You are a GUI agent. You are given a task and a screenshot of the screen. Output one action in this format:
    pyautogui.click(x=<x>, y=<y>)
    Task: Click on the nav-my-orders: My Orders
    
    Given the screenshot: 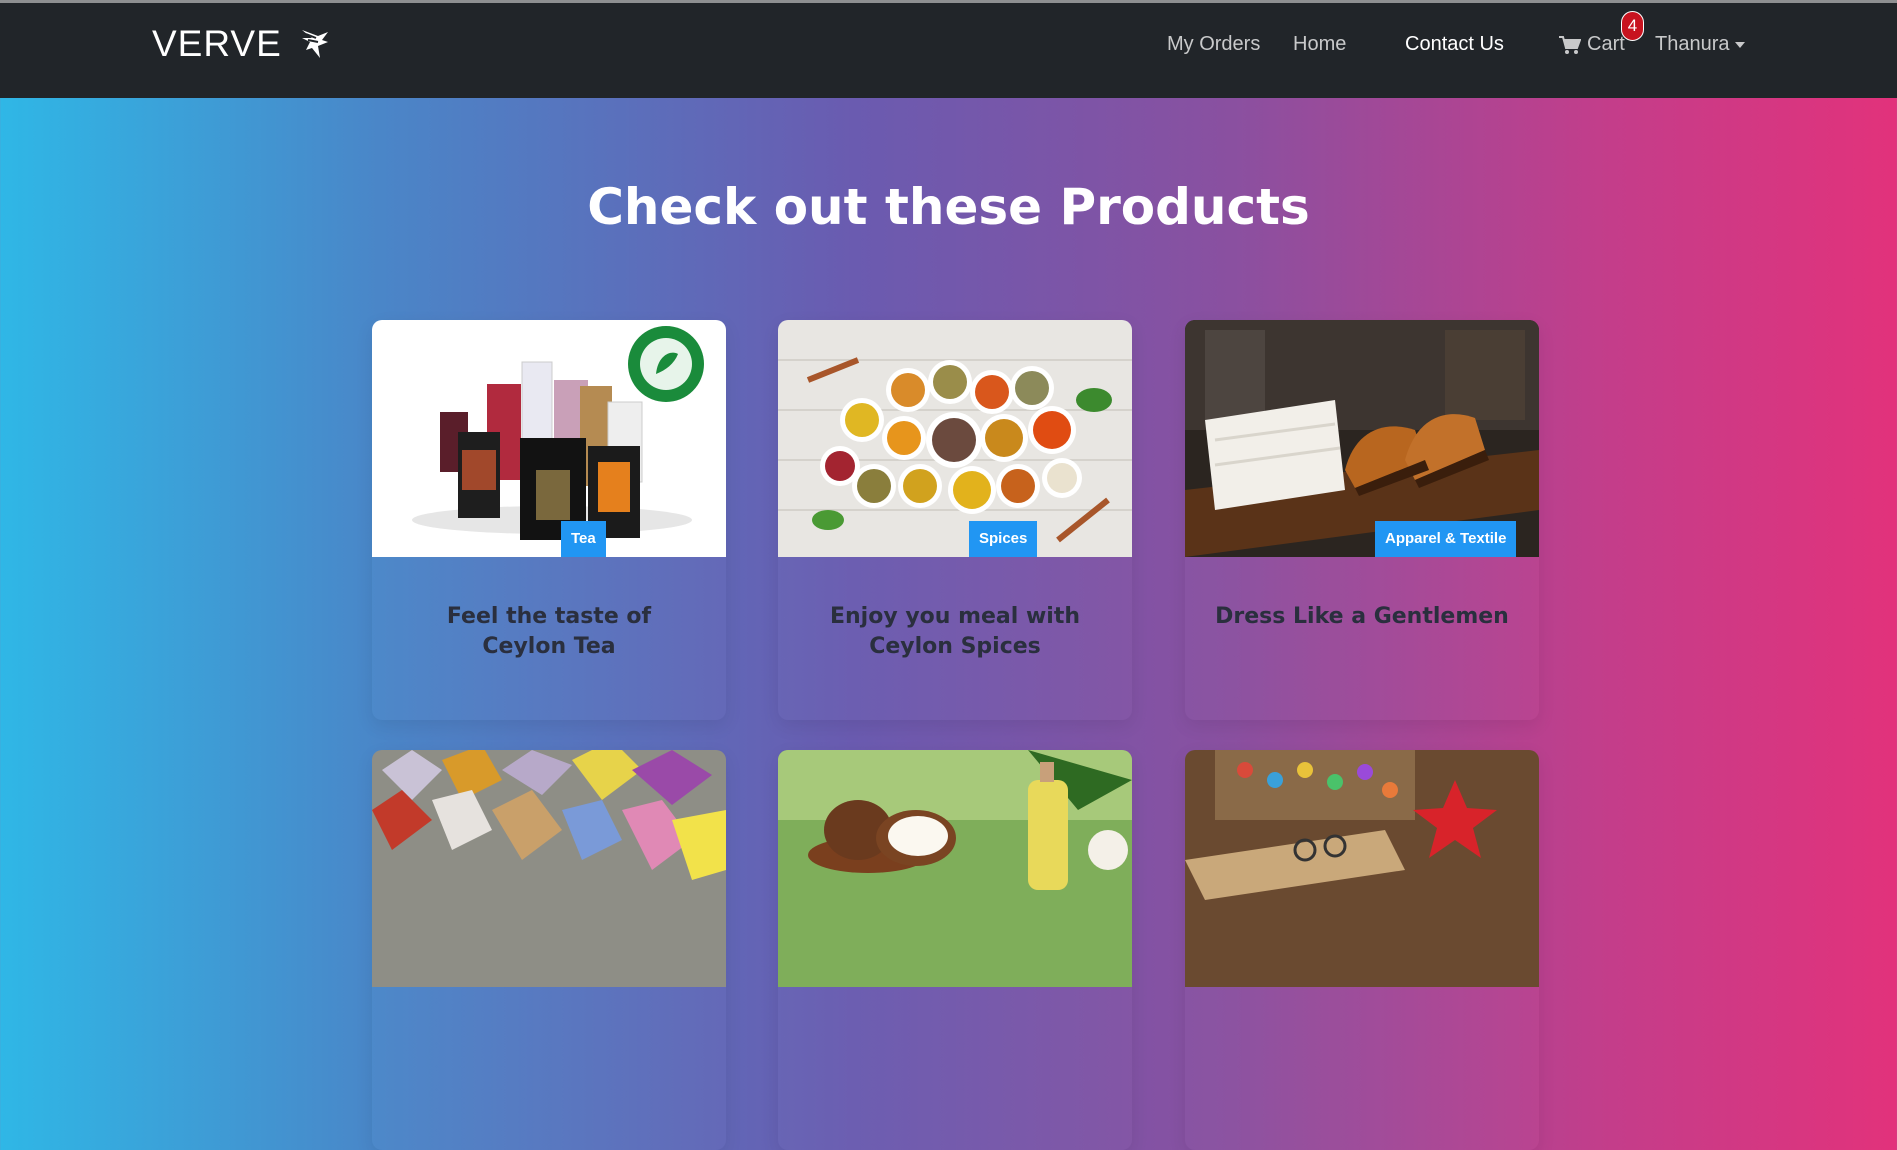 What is the action you would take?
    pyautogui.click(x=1213, y=44)
    